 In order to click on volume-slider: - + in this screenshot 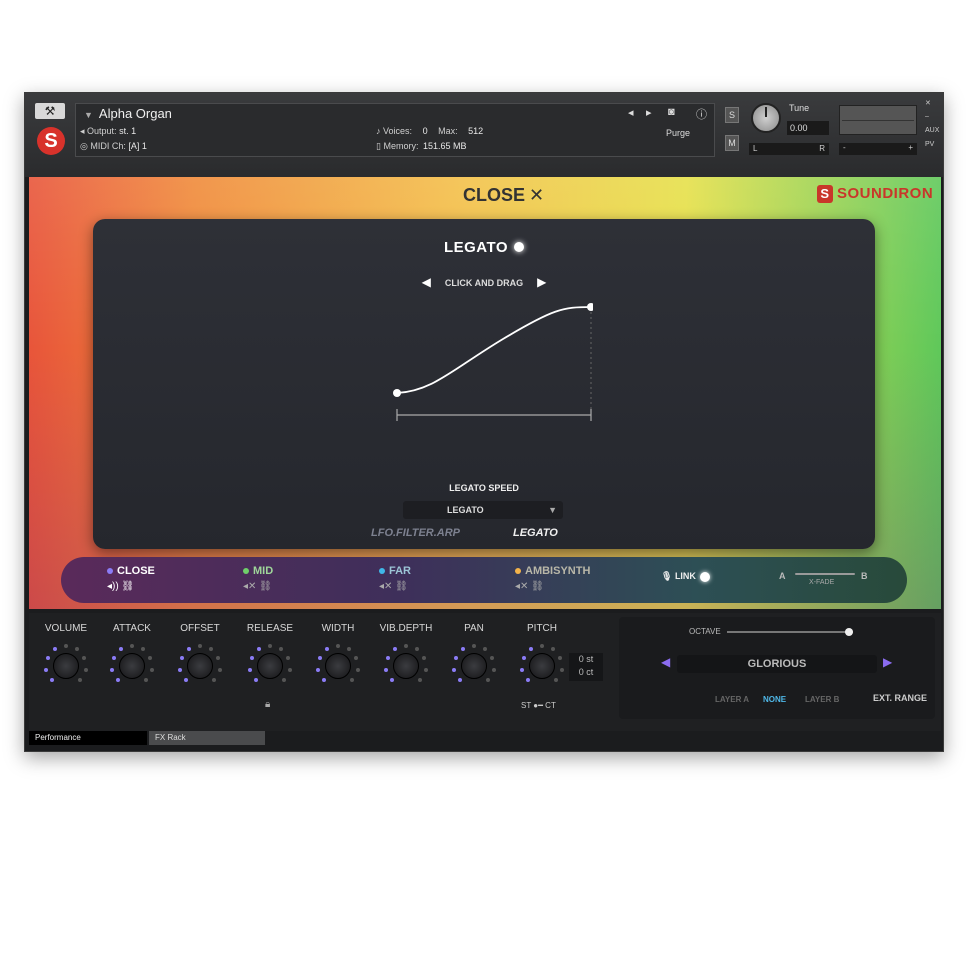, I will do `click(878, 149)`.